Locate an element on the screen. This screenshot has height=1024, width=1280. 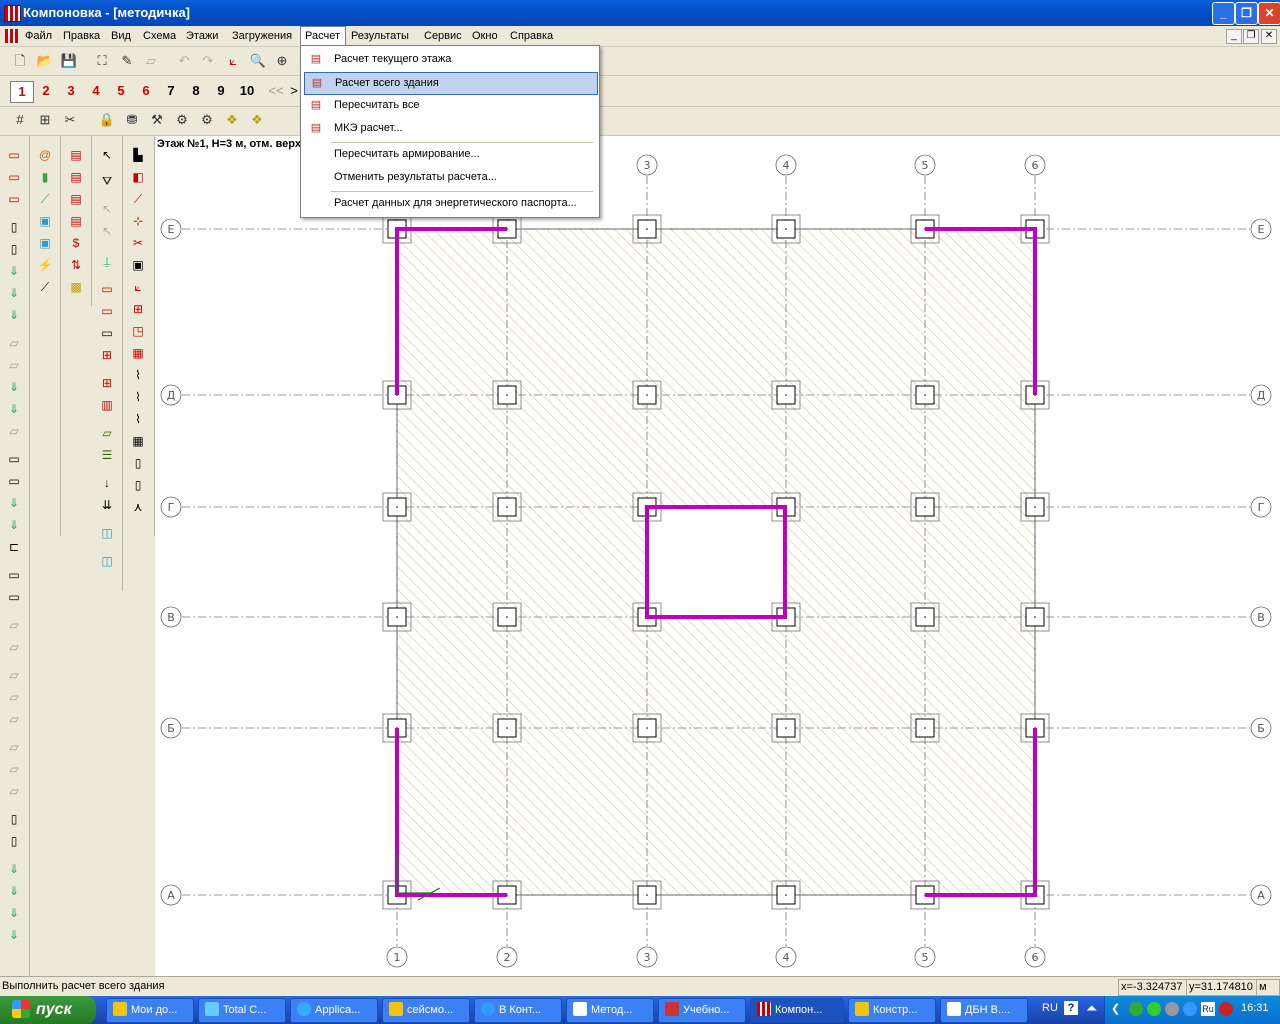
tool-d-icon: ❖ is located at coordinates (232, 120).